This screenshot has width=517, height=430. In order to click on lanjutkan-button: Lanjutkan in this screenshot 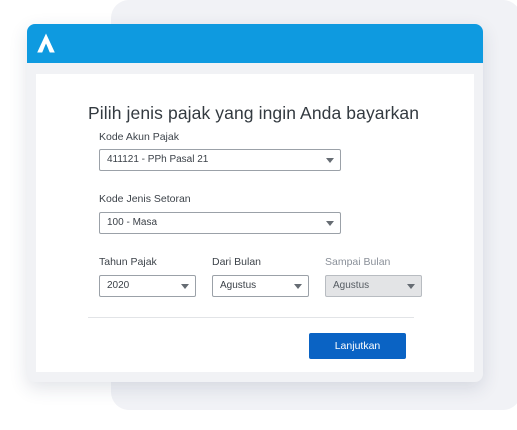, I will do `click(357, 346)`.